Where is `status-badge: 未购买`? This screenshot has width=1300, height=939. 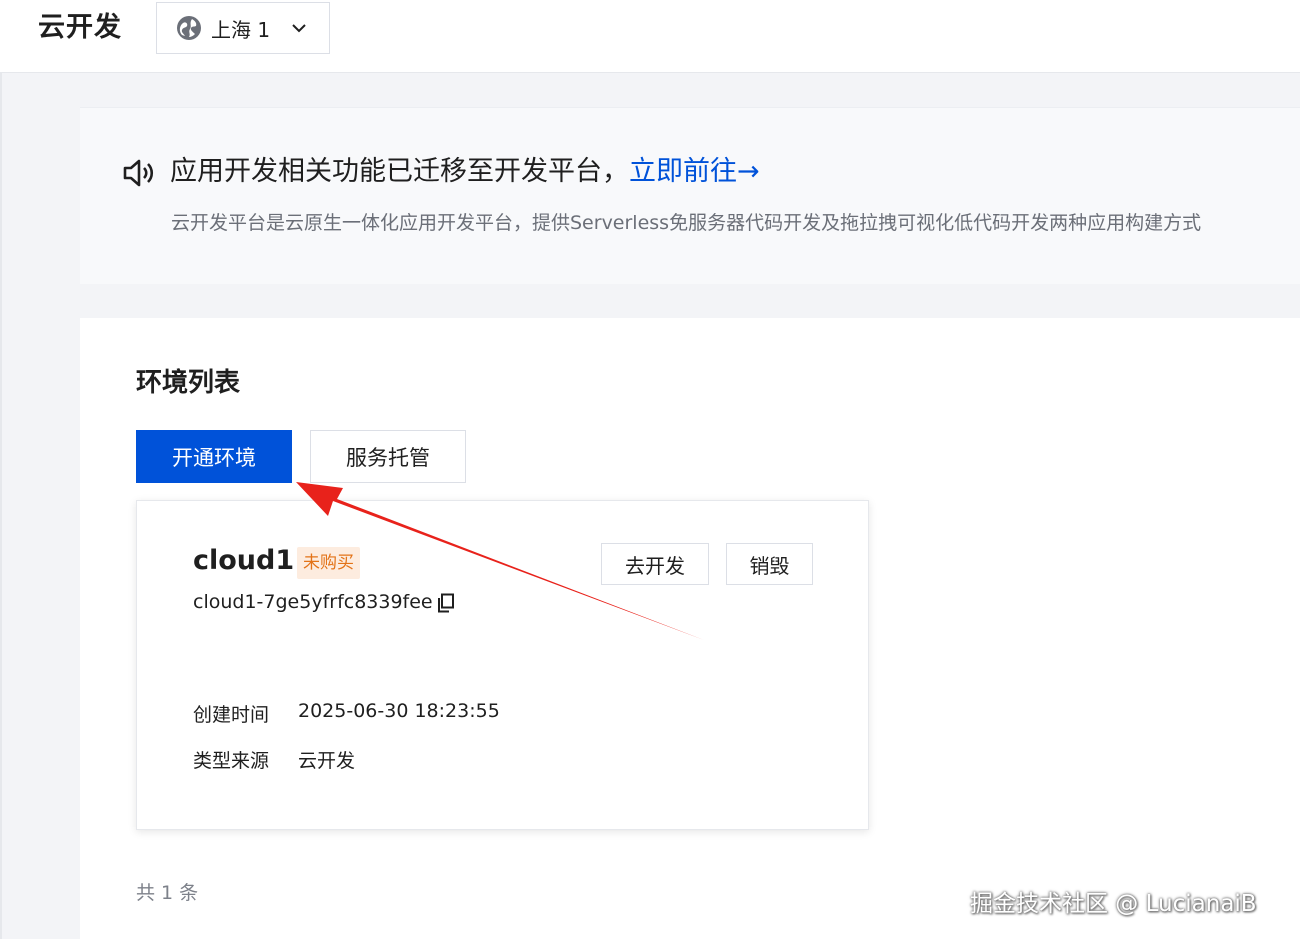 status-badge: 未购买 is located at coordinates (328, 563).